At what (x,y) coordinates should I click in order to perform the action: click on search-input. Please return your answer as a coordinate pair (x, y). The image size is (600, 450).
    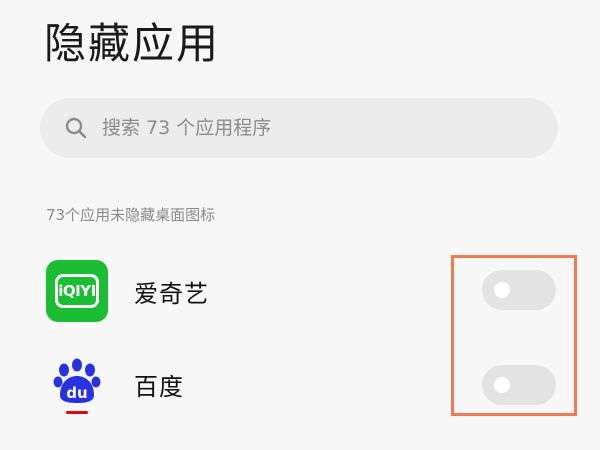
    Looking at the image, I should click on (322, 128).